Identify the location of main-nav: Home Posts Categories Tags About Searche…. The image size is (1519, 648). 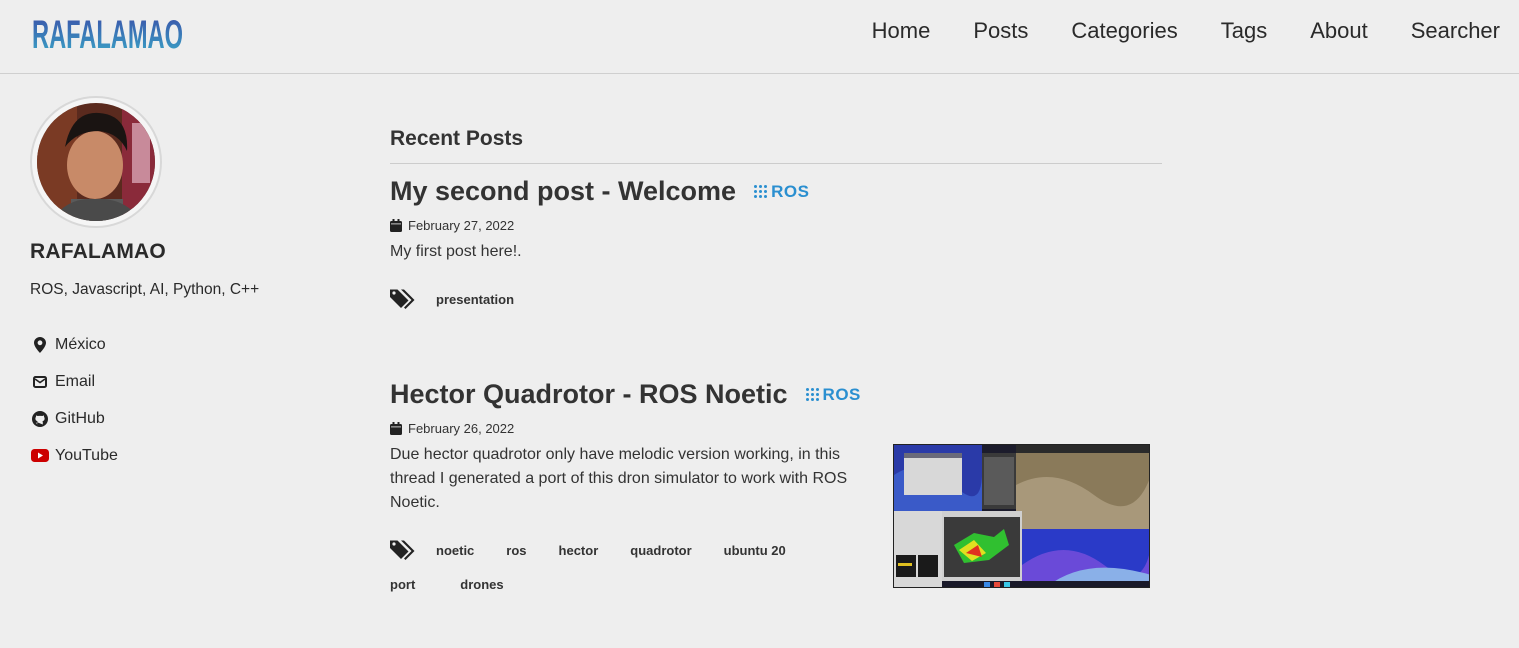
(1164, 31).